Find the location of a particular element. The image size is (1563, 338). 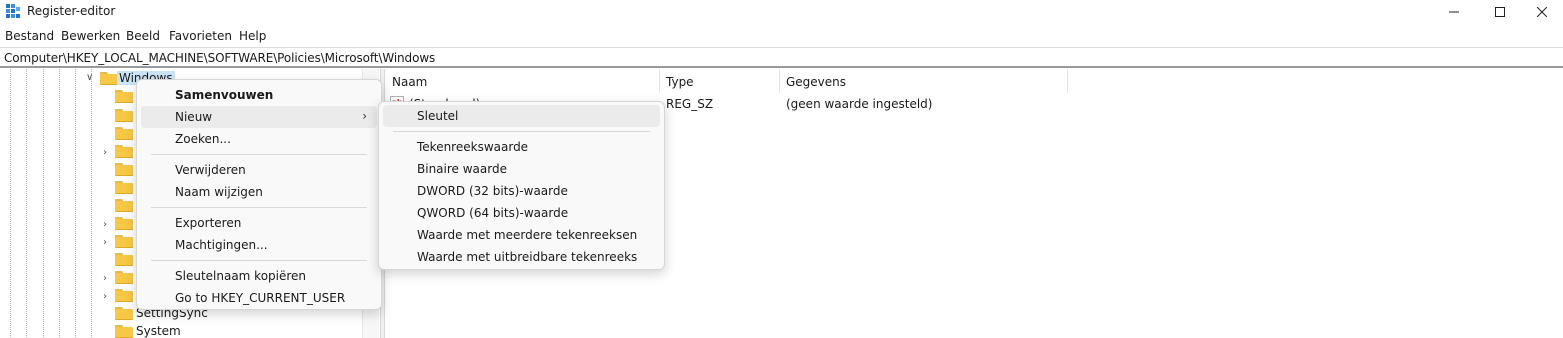

submenu-item-qword: QWORD (64 bits)-waarde is located at coordinates (521, 213).